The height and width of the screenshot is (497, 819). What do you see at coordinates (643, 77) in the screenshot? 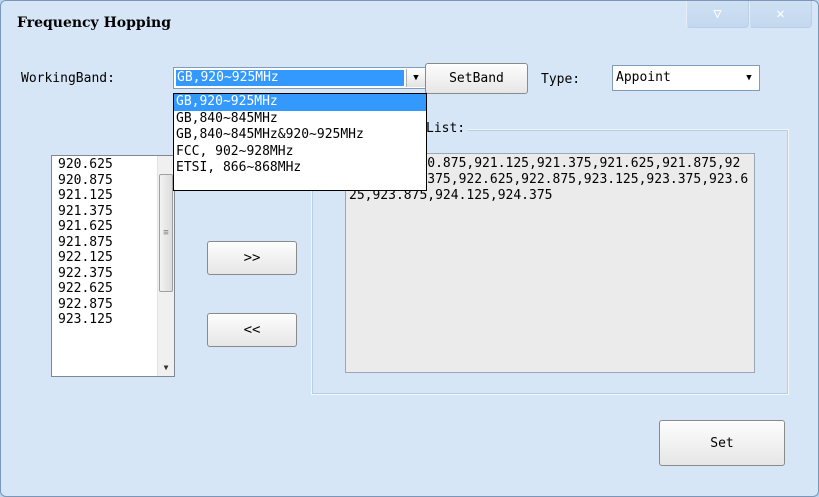
I see `type-value: Appoint` at bounding box center [643, 77].